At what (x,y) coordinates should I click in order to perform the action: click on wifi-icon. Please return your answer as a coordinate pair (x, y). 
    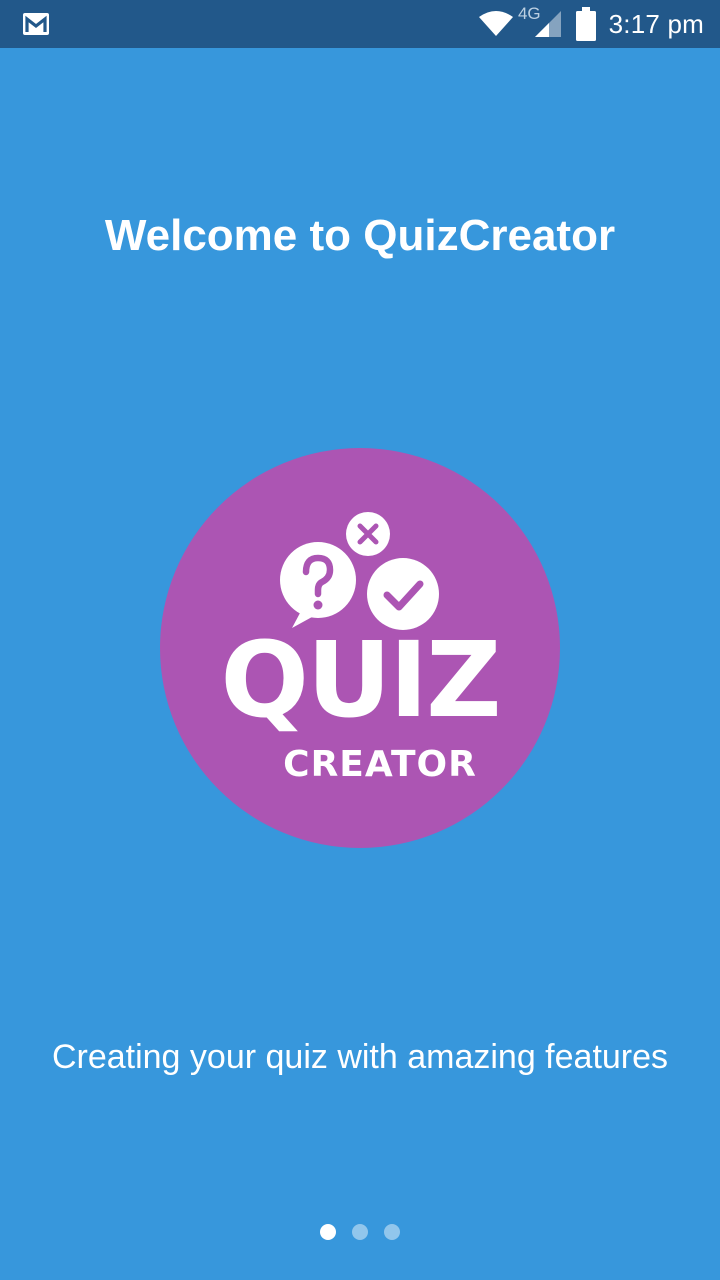
    Looking at the image, I should click on (496, 24).